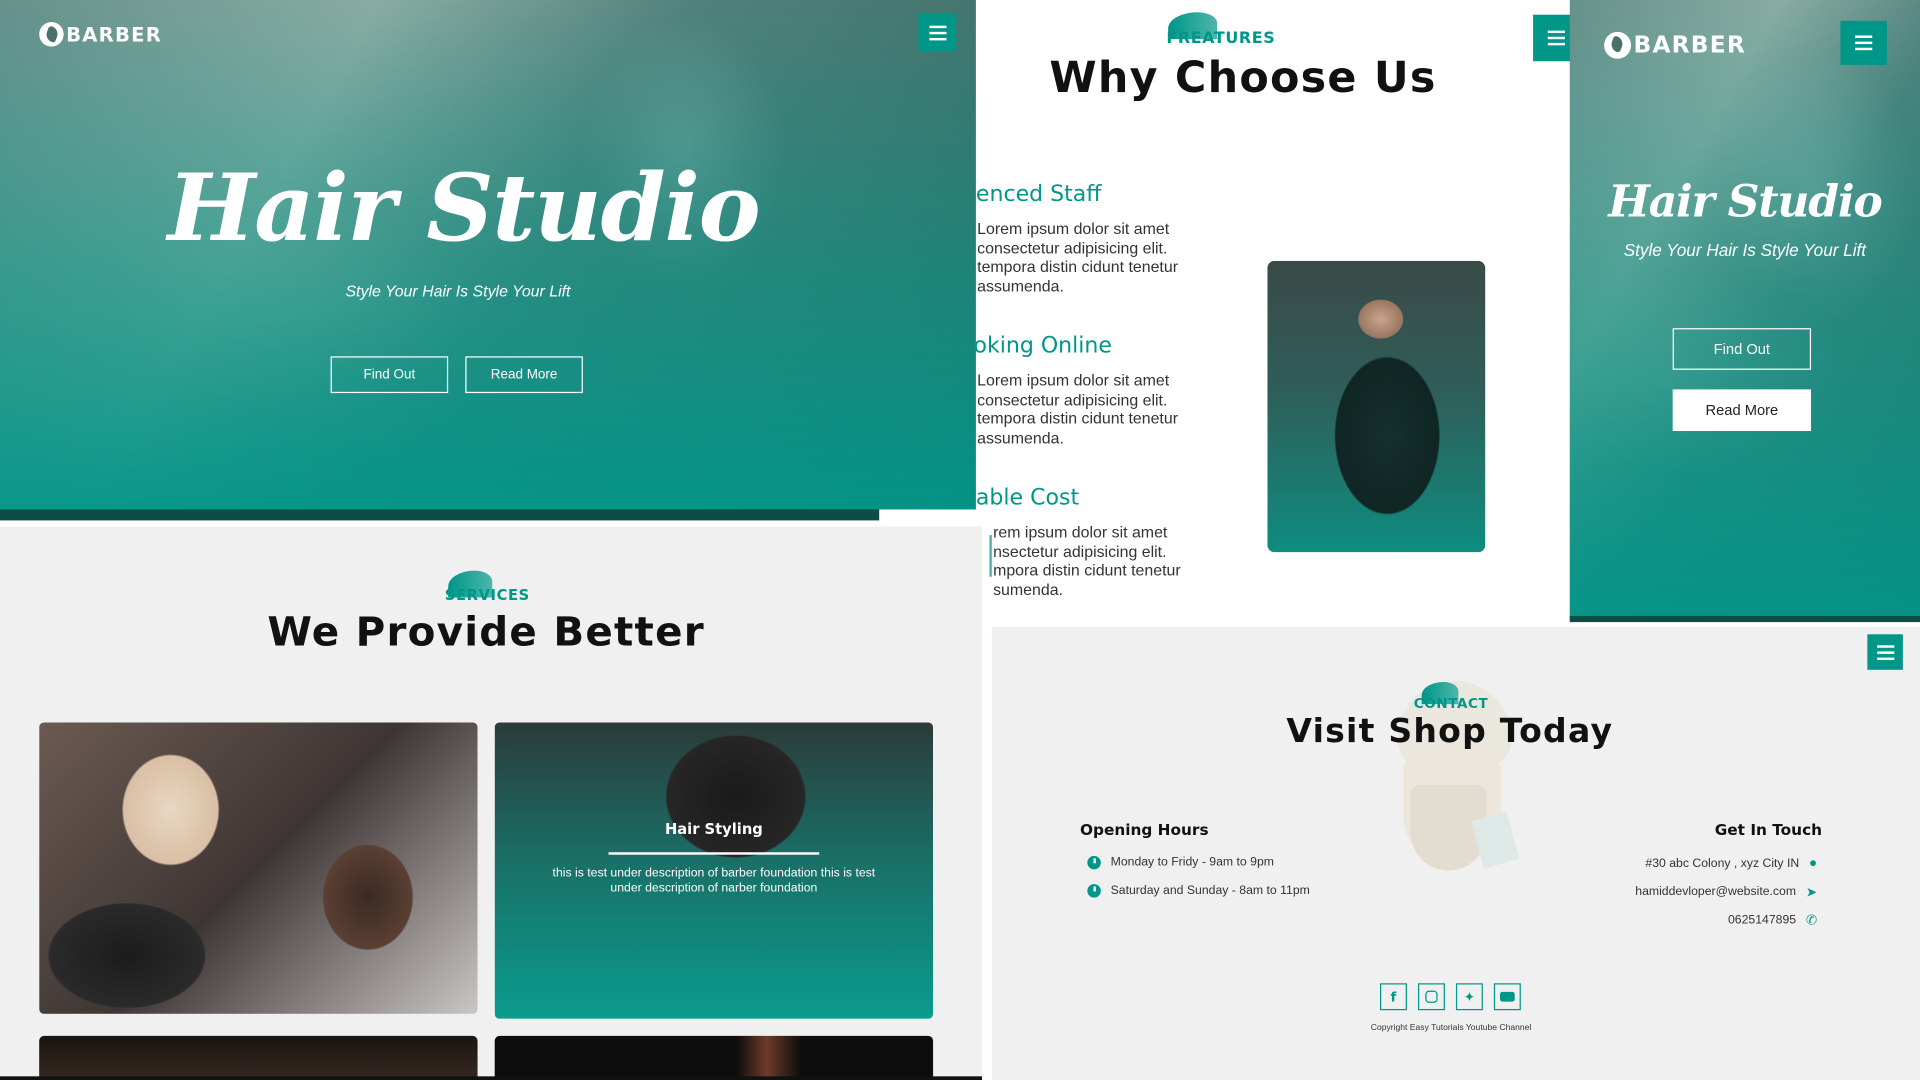 The width and height of the screenshot is (1920, 1080). I want to click on barber-logo-icon-mobile, so click(1618, 45).